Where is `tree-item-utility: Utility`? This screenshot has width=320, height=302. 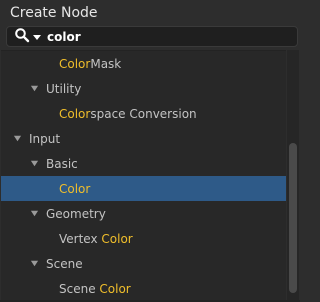 tree-item-utility: Utility is located at coordinates (143, 88).